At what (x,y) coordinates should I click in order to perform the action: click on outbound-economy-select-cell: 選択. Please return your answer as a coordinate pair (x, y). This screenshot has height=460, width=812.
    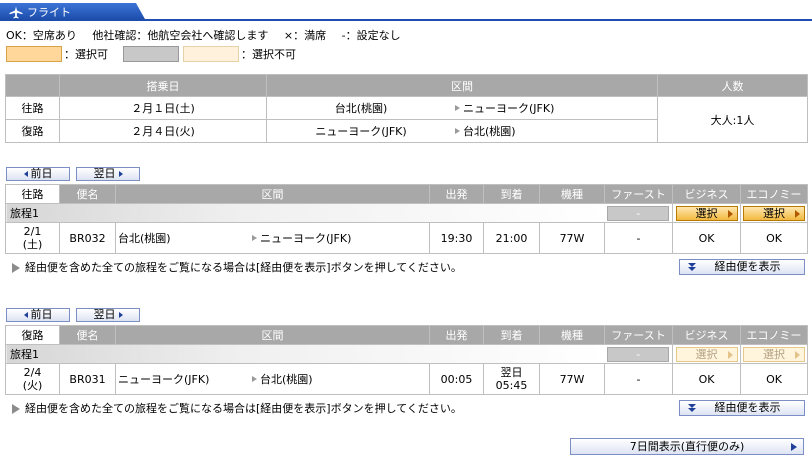
    Looking at the image, I should click on (774, 213).